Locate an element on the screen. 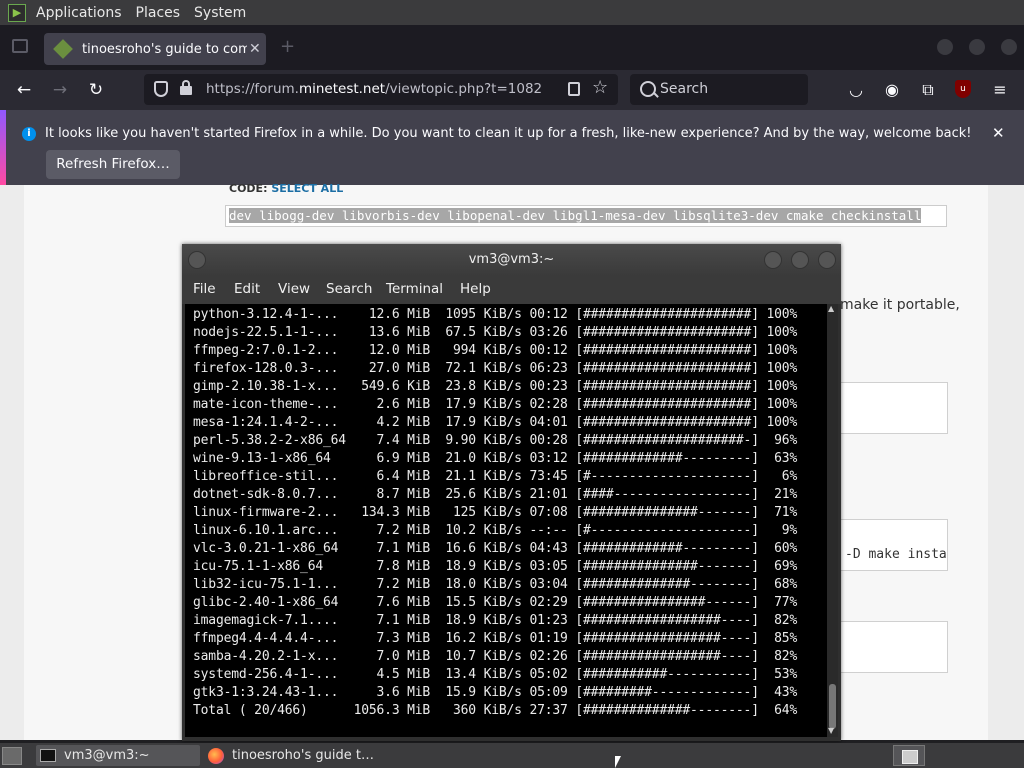  terminal-minimize-button is located at coordinates (773, 260).